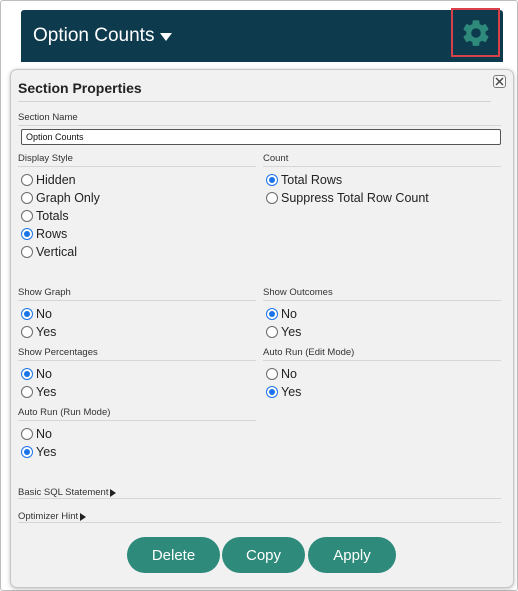 Image resolution: width=518 pixels, height=591 pixels. Describe the element at coordinates (80, 88) in the screenshot. I see `dialog-title: Section Properties` at that location.